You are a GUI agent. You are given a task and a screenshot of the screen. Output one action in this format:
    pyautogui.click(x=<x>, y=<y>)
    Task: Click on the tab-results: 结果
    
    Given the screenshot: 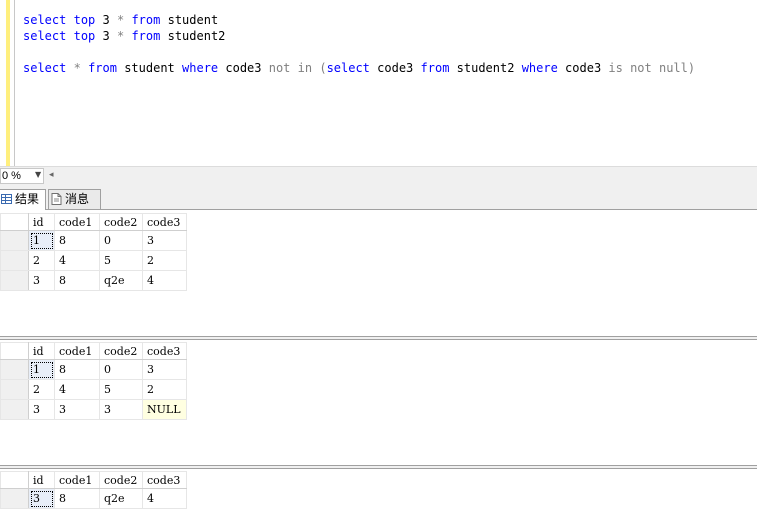 What is the action you would take?
    pyautogui.click(x=23, y=199)
    